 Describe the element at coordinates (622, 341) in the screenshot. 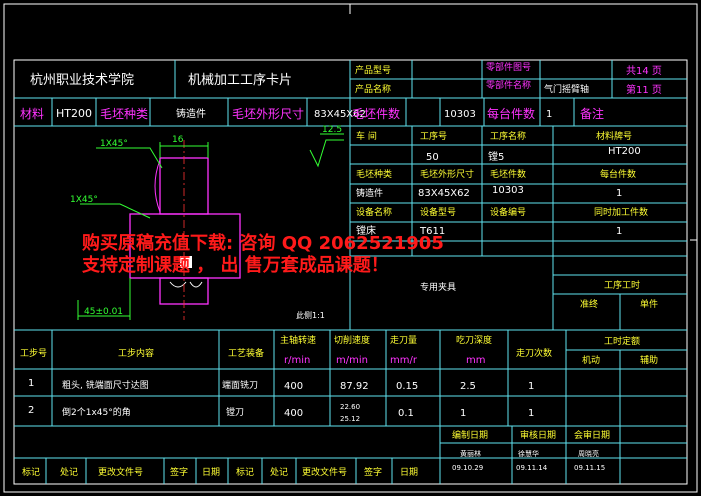

I see `hdr-quota: 工时定额` at that location.